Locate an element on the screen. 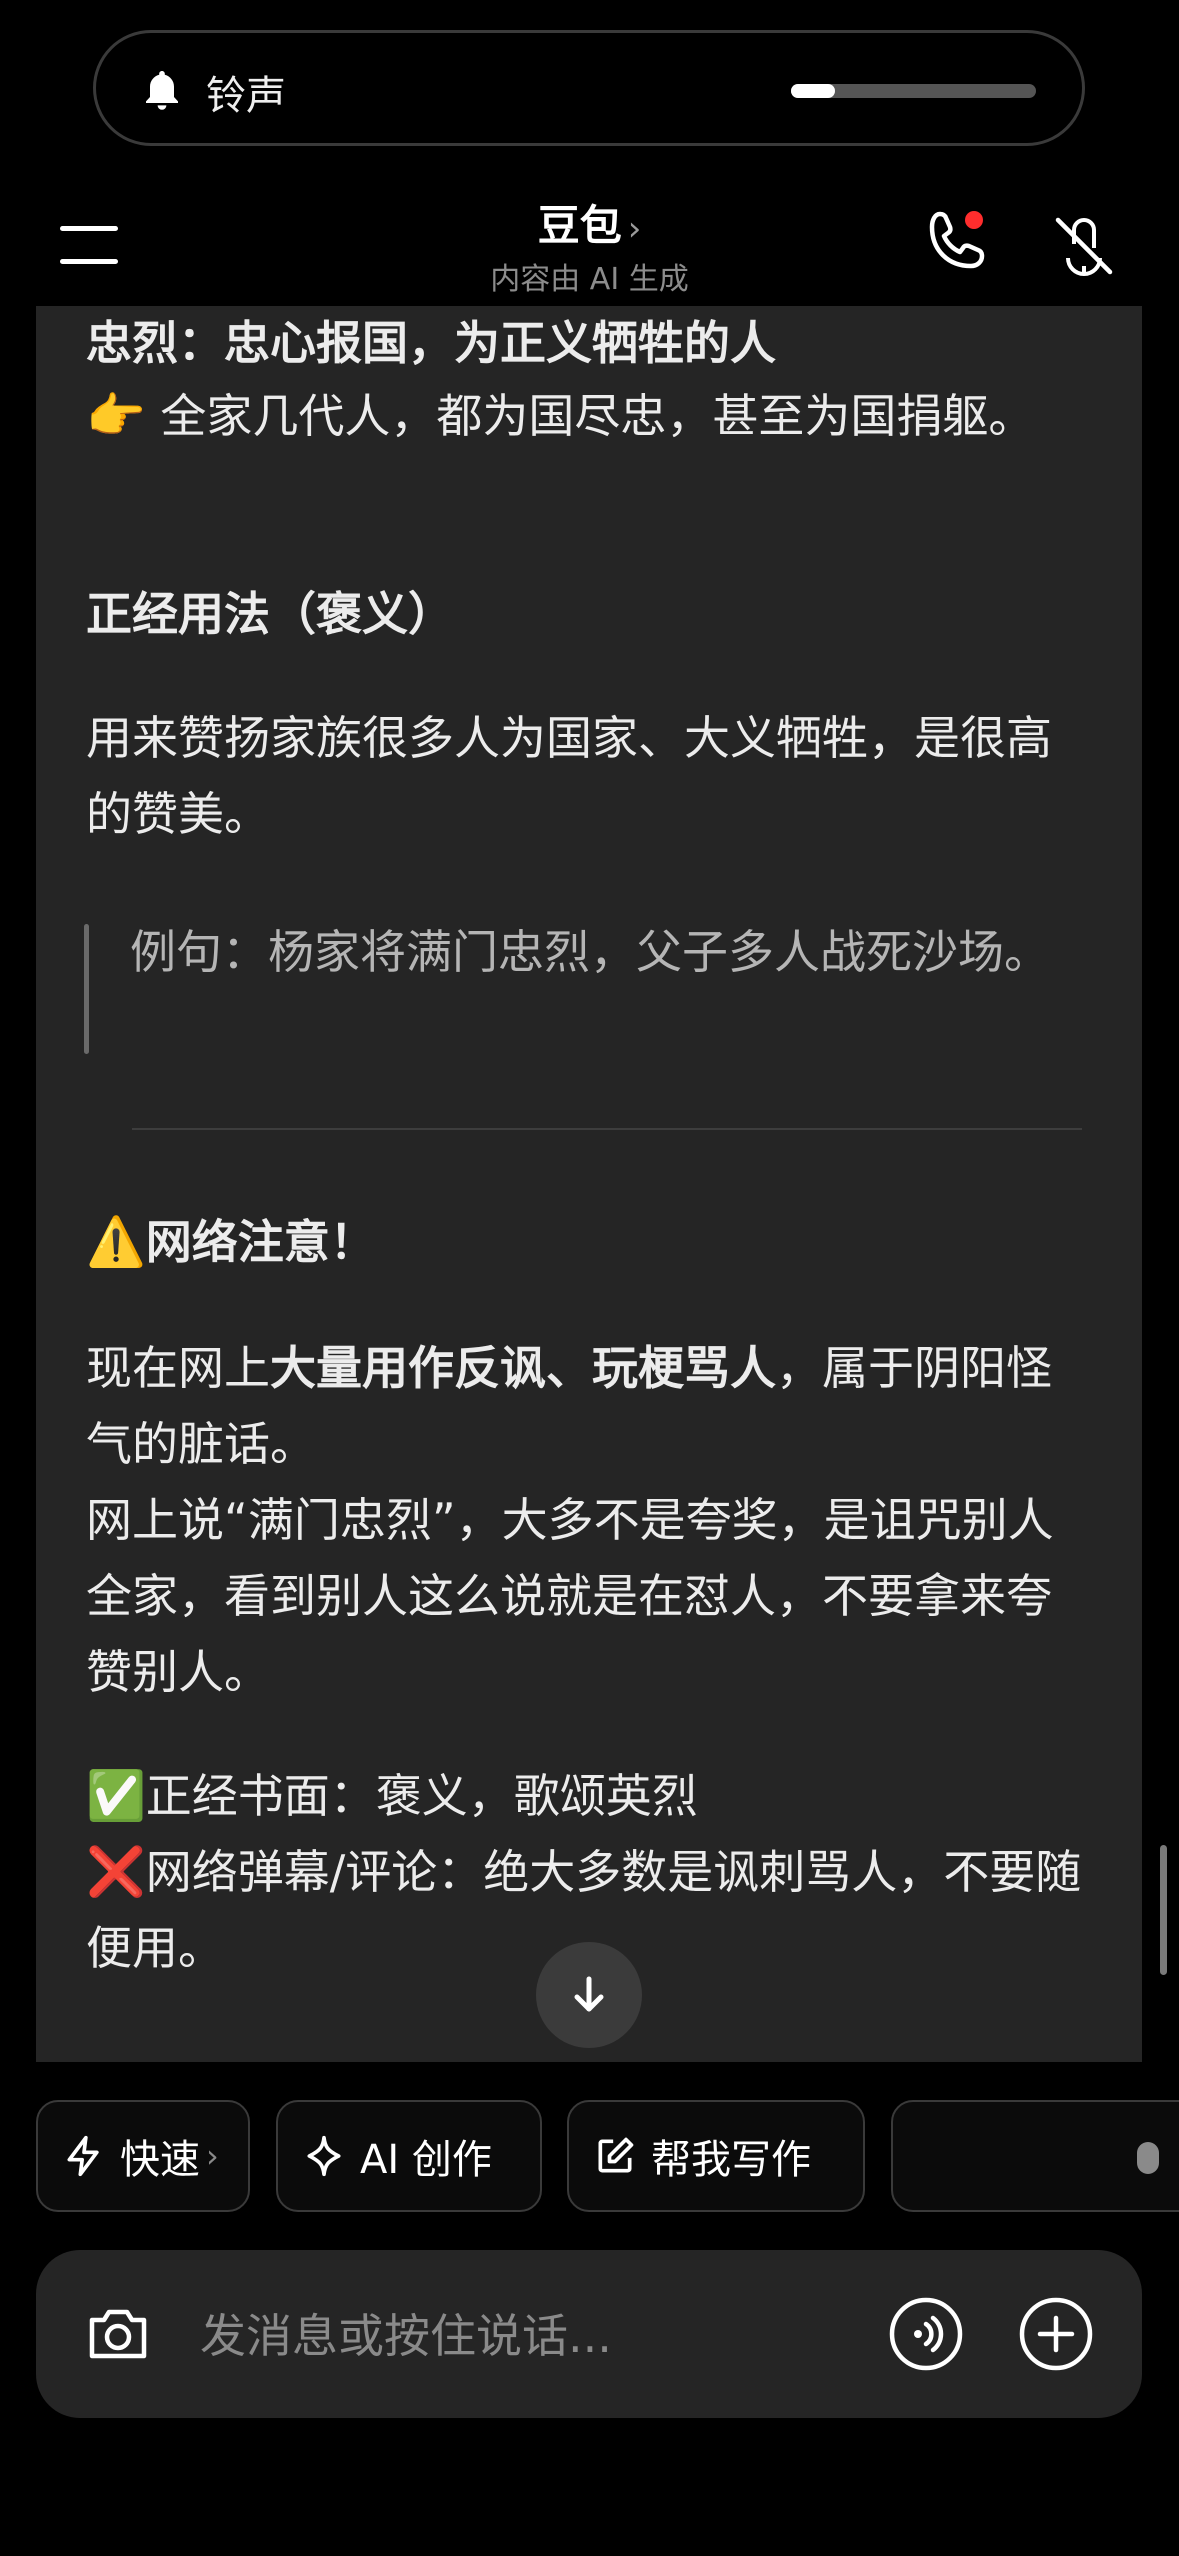 The image size is (1179, 2556). quote-bar is located at coordinates (86, 989).